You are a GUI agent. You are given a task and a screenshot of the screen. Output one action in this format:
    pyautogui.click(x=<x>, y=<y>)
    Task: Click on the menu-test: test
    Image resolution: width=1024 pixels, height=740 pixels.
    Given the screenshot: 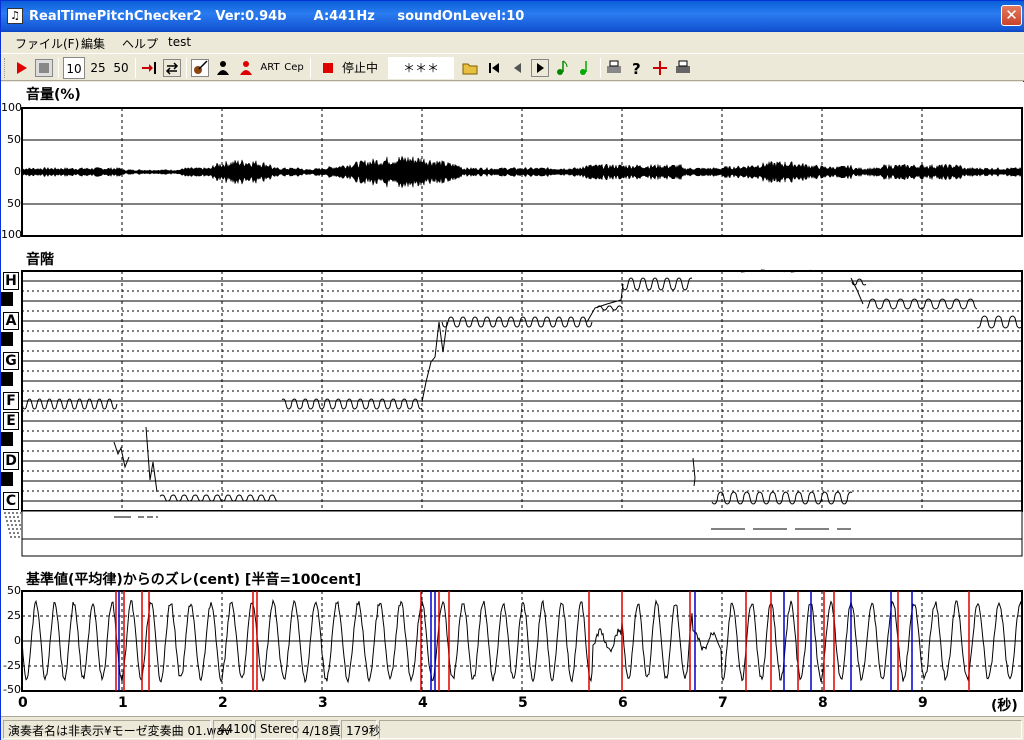 What is the action you would take?
    pyautogui.click(x=179, y=42)
    